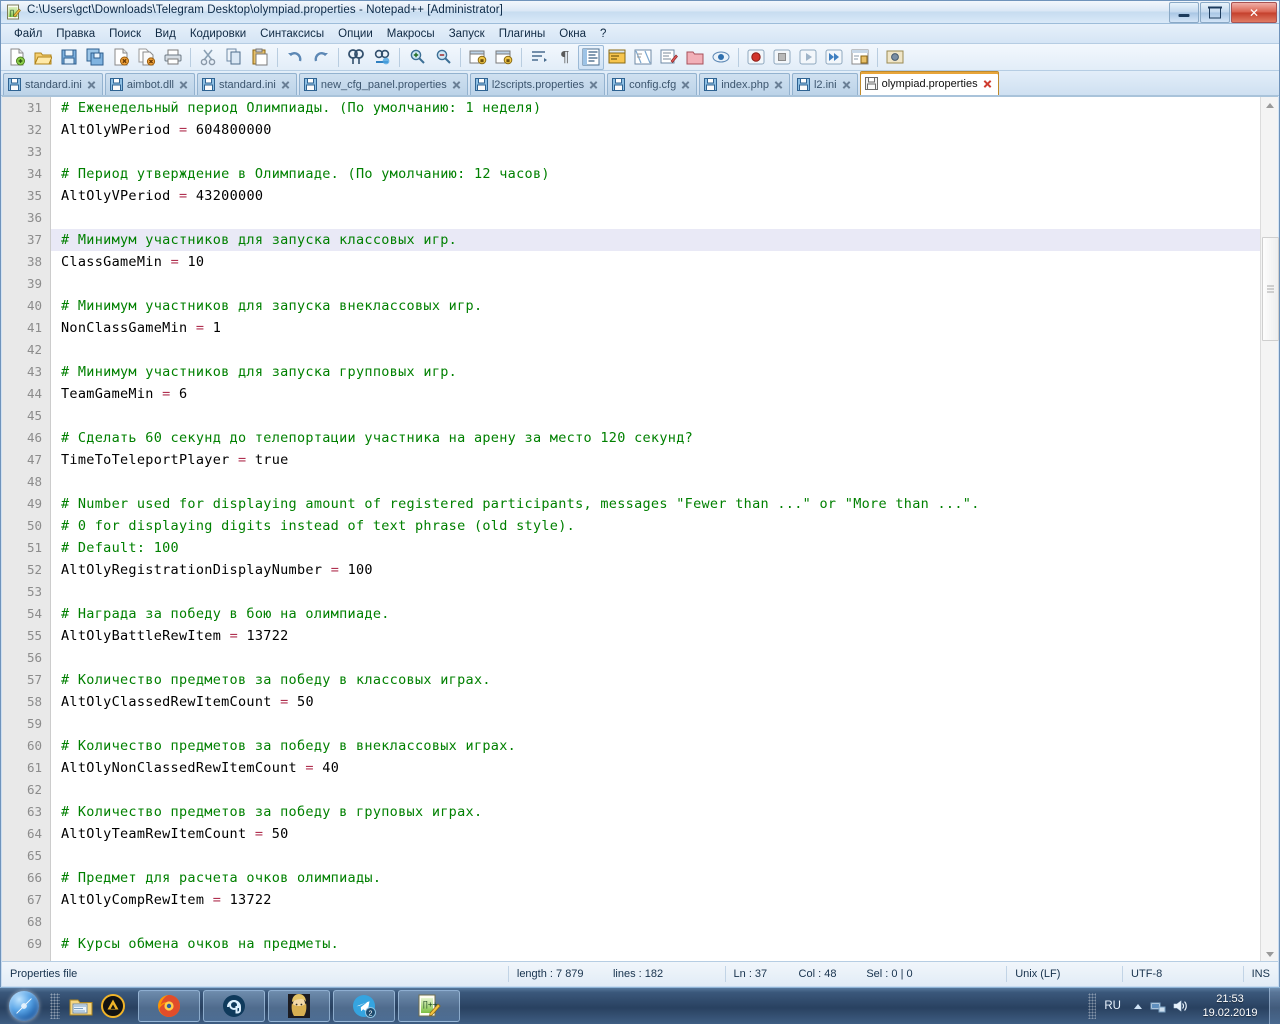 Image resolution: width=1280 pixels, height=1024 pixels. I want to click on code-line: # Курсы обмена очков на предметы., so click(655, 944).